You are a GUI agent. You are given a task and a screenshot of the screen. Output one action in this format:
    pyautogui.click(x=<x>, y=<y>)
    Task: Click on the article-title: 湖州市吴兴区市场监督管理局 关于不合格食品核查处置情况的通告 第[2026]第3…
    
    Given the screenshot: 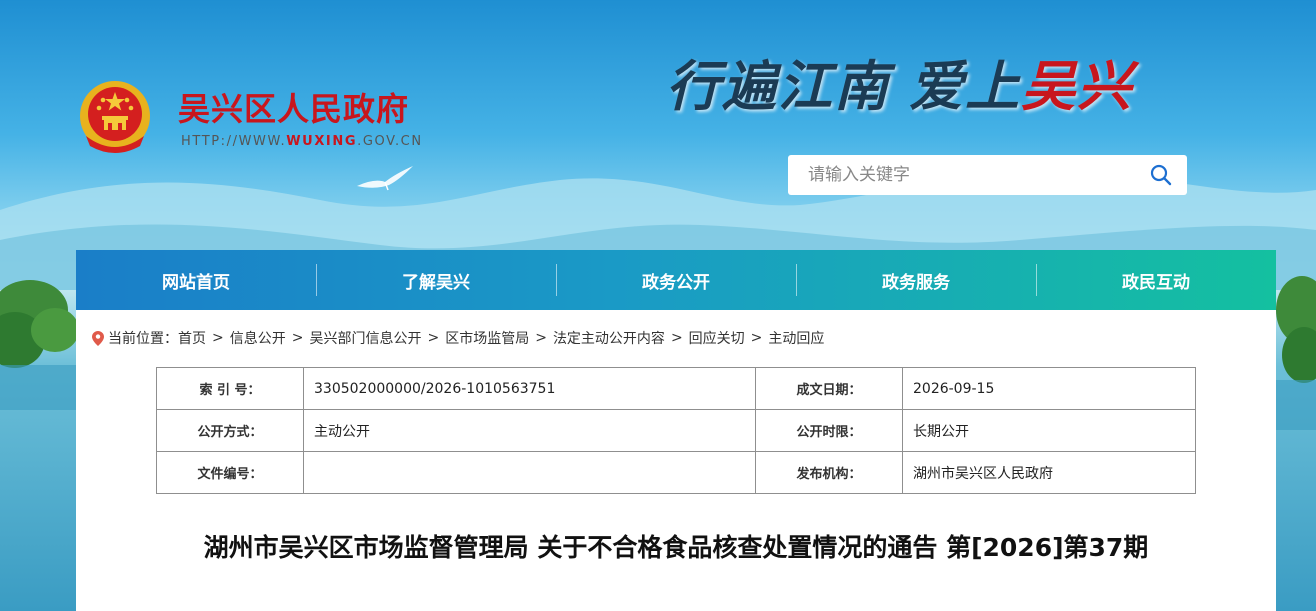 What is the action you would take?
    pyautogui.click(x=676, y=547)
    